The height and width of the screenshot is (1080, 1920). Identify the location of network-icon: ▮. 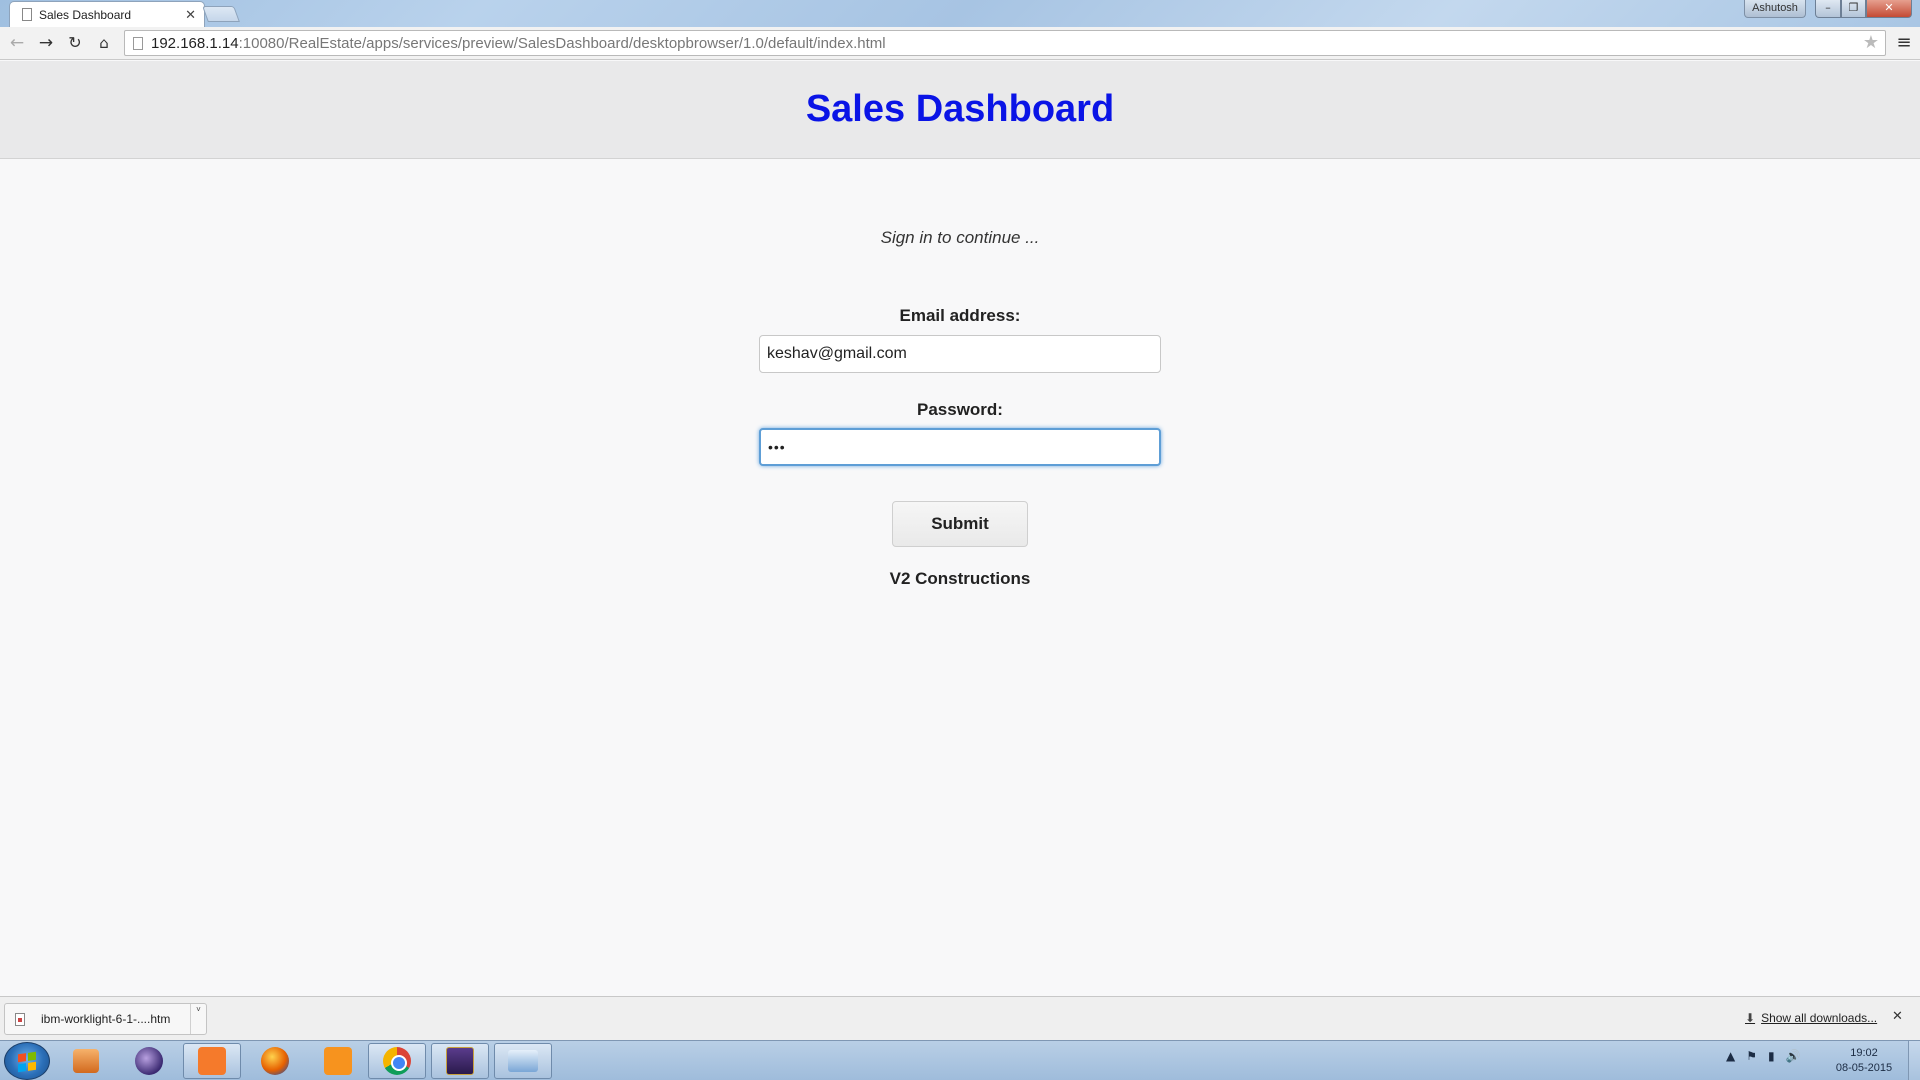
(1771, 1056).